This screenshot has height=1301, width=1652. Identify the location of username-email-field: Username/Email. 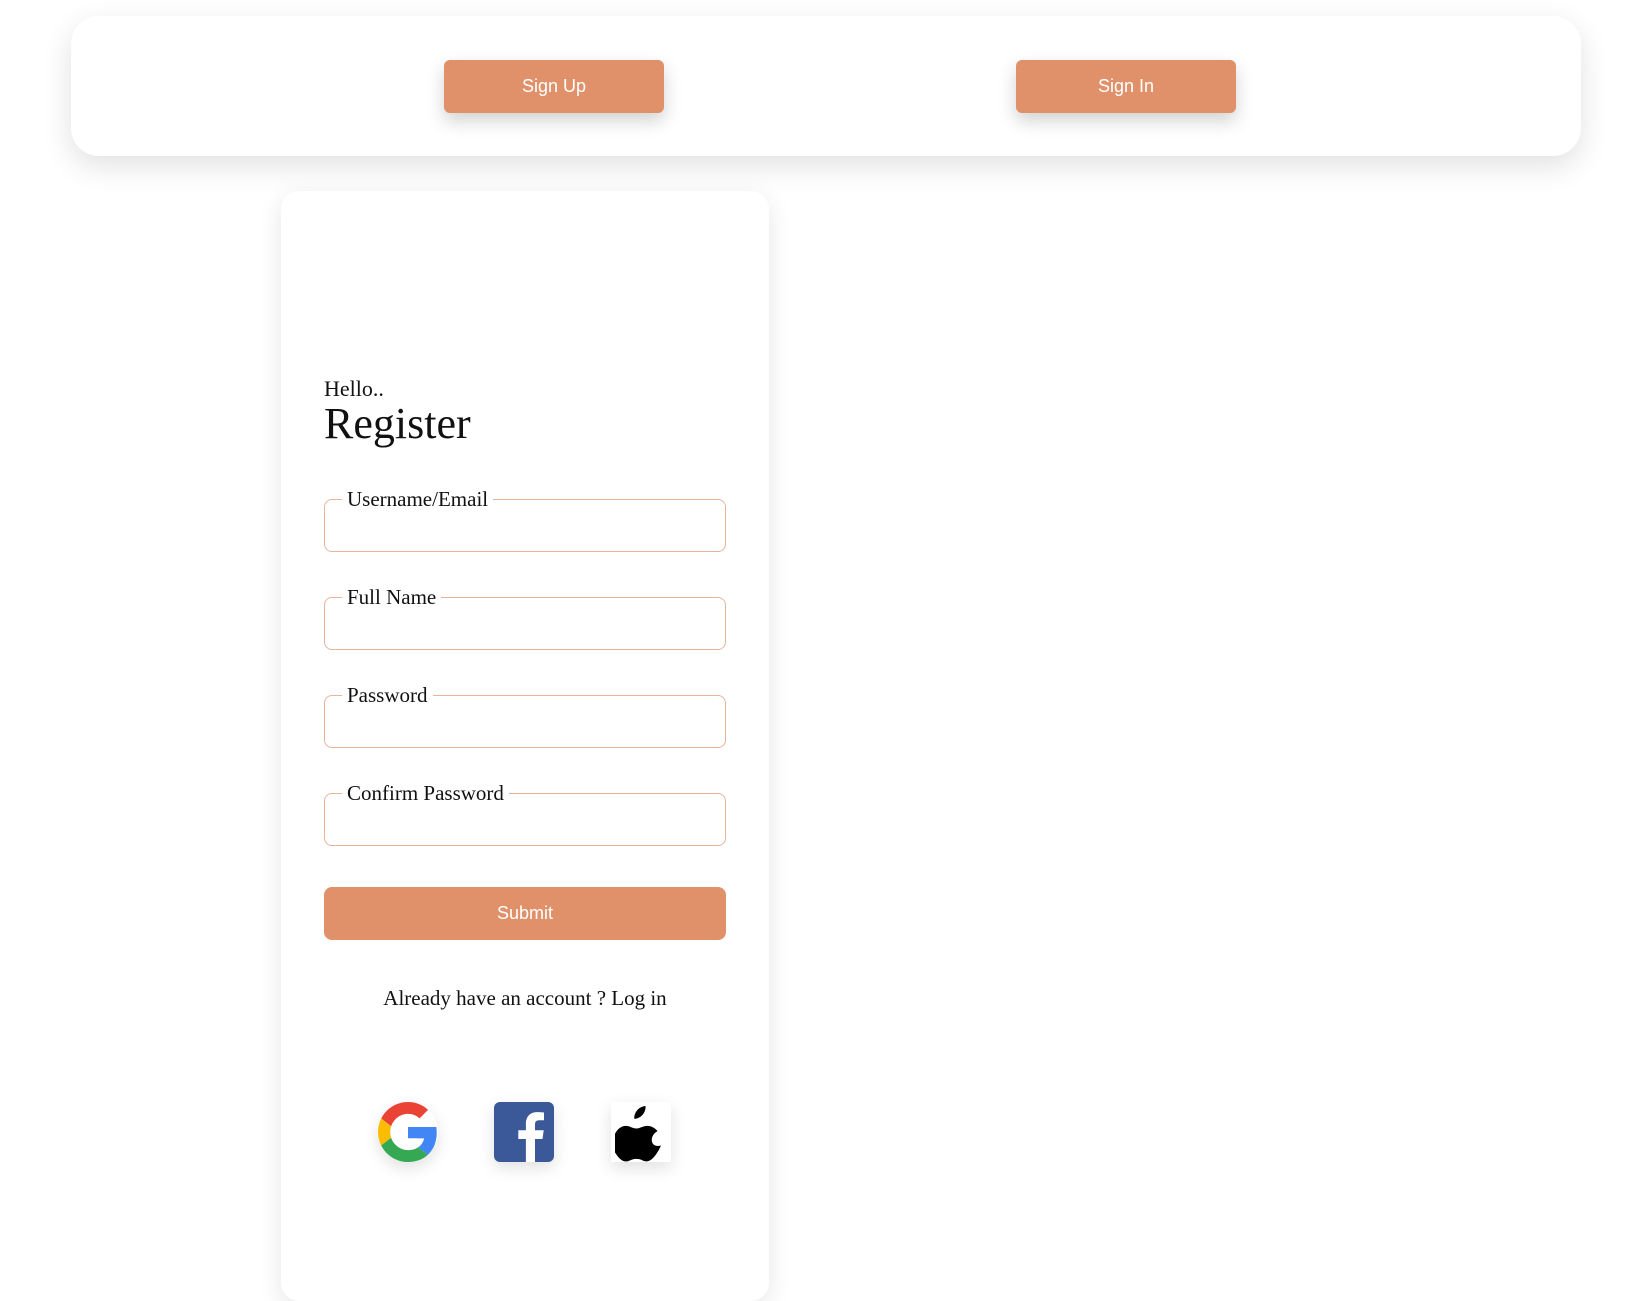
(525, 519).